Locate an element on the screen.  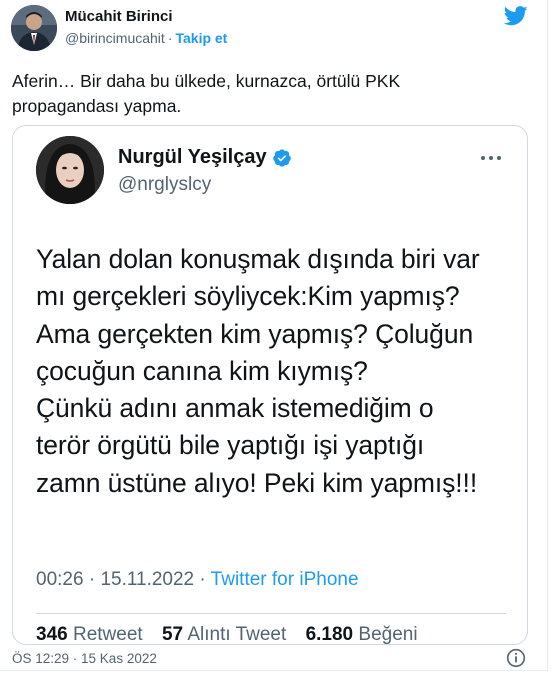
retweet-stat: 346 Retweet is located at coordinates (89, 634).